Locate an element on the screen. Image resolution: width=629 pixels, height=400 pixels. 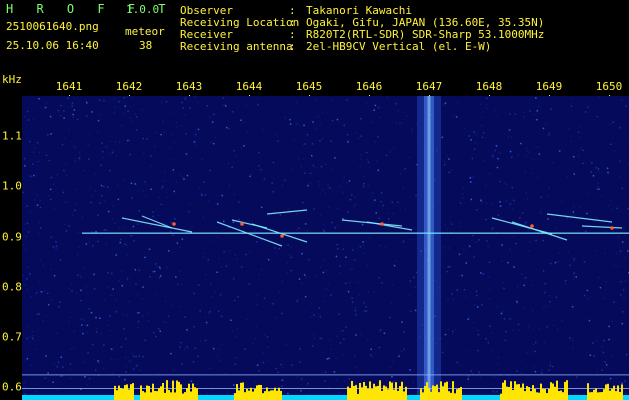
capture-filename: 2510061640.png is located at coordinates (52, 26).